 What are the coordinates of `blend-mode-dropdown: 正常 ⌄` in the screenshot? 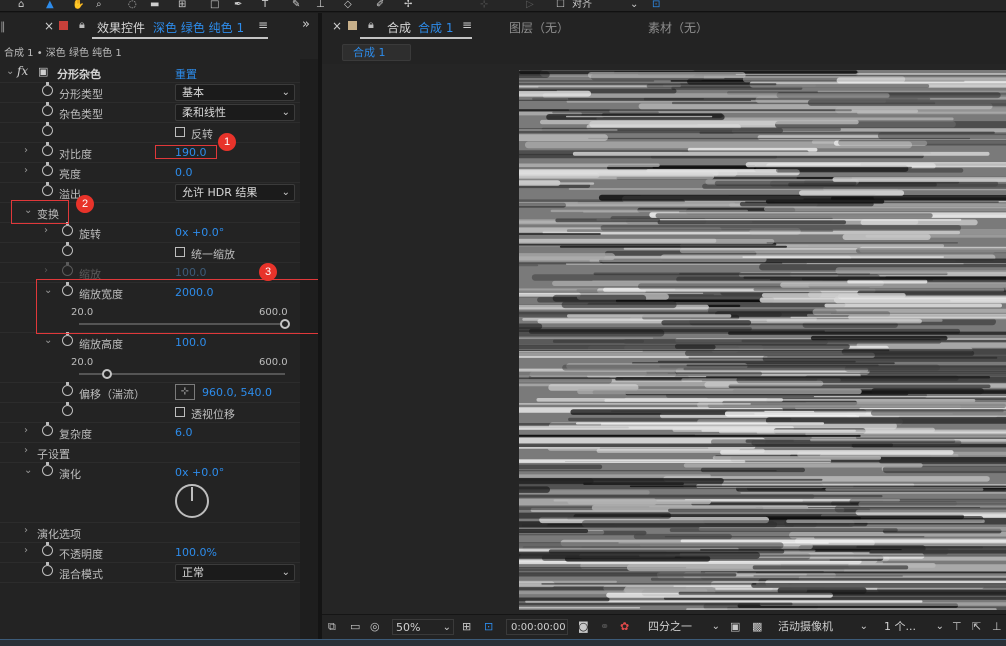 It's located at (235, 572).